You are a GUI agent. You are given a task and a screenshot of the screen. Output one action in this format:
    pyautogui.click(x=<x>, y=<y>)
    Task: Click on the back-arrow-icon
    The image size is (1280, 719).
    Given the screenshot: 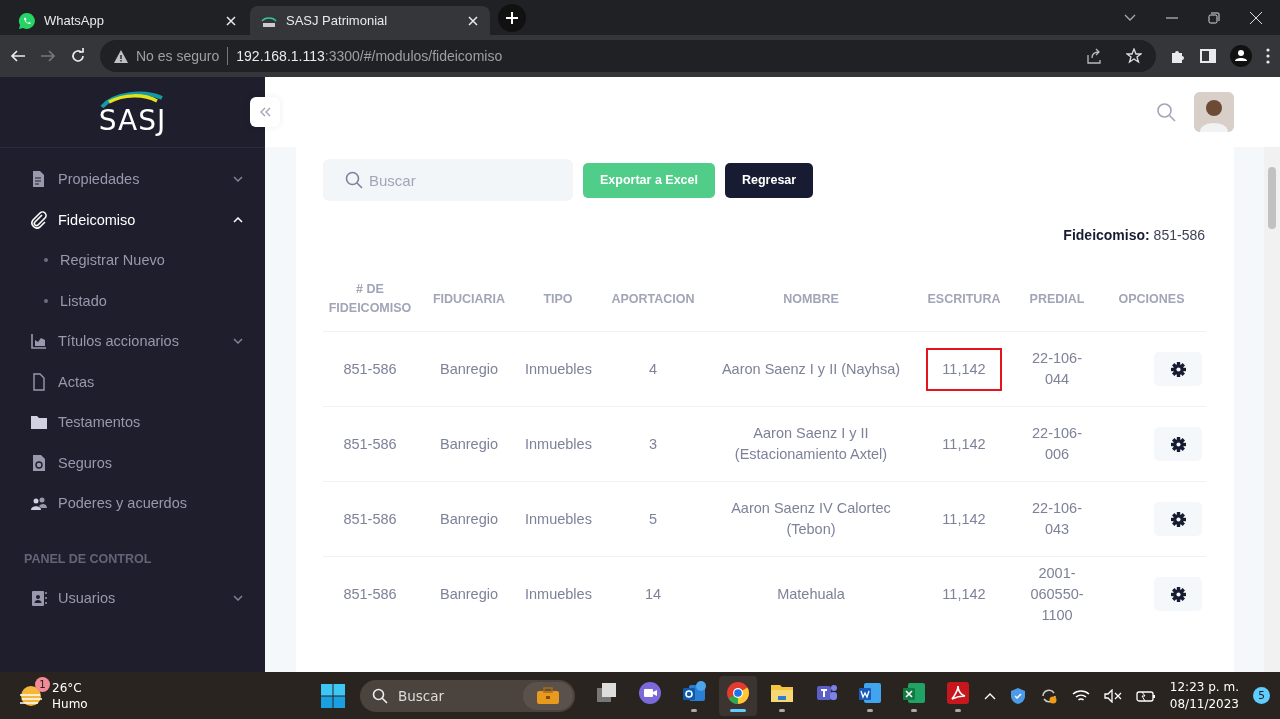 What is the action you would take?
    pyautogui.click(x=18, y=56)
    